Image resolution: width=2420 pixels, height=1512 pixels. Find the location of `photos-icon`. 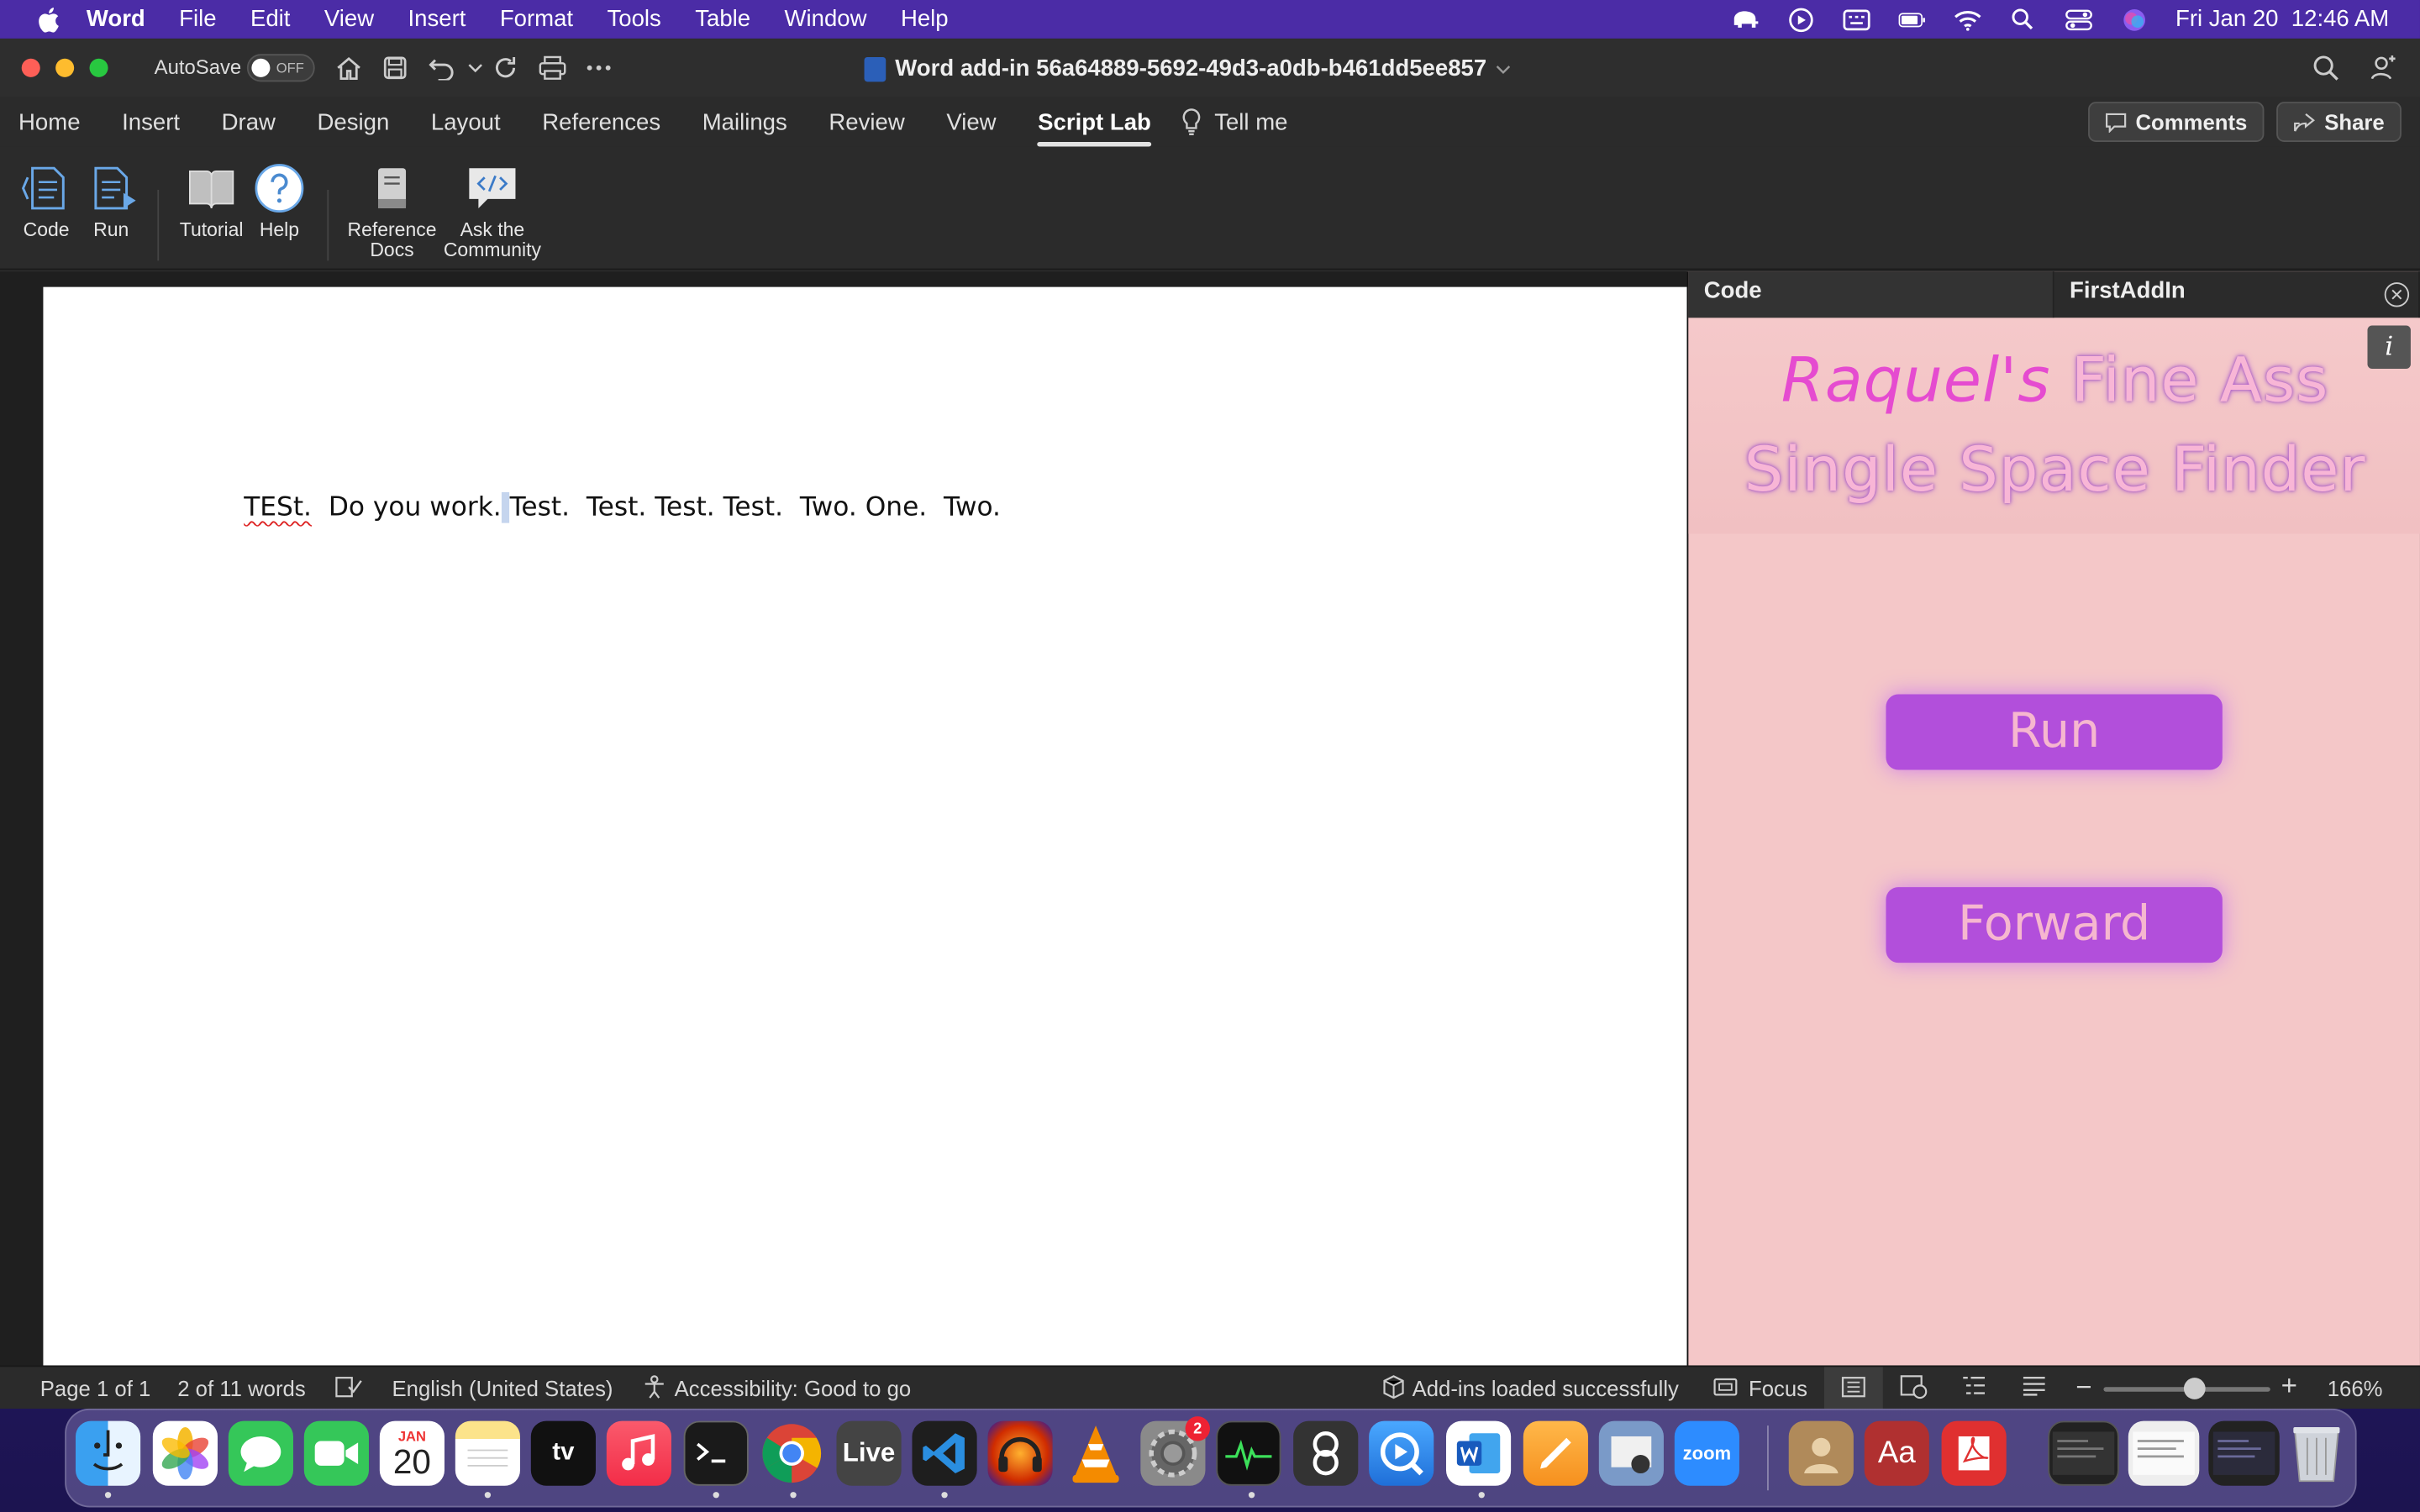

photos-icon is located at coordinates (185, 1453).